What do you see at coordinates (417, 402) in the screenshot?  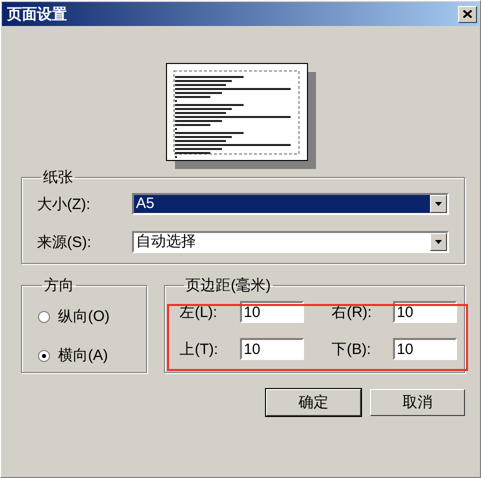 I see `dialog-button: 取消` at bounding box center [417, 402].